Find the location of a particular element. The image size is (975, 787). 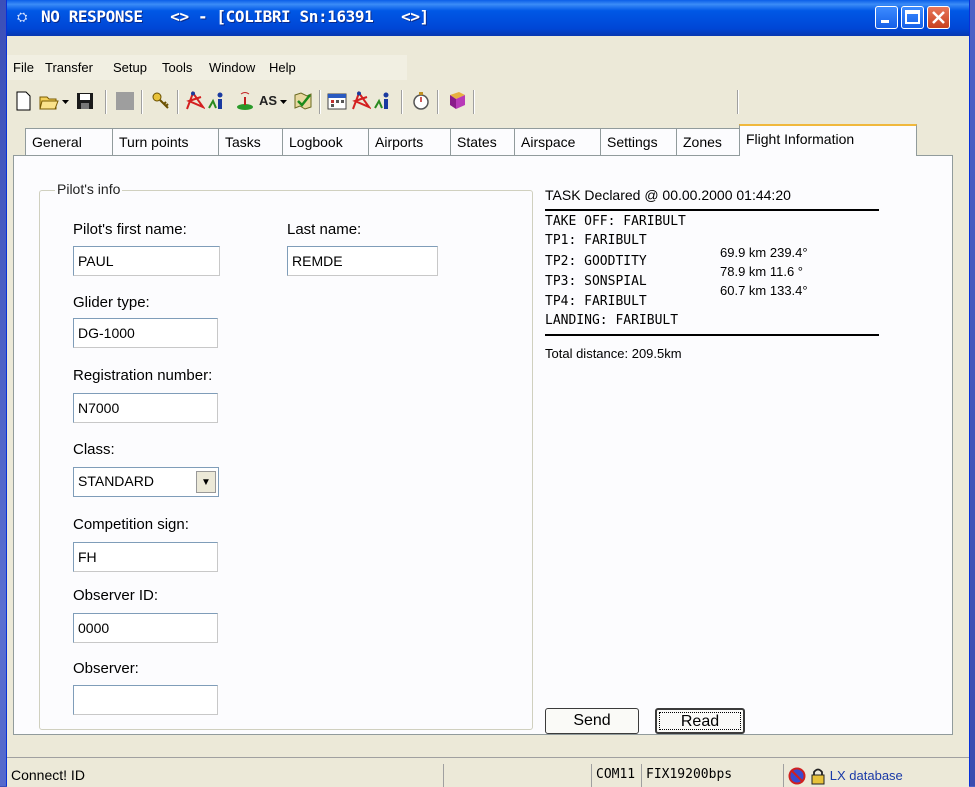

chevron-down-icon: ▼ is located at coordinates (206, 482).